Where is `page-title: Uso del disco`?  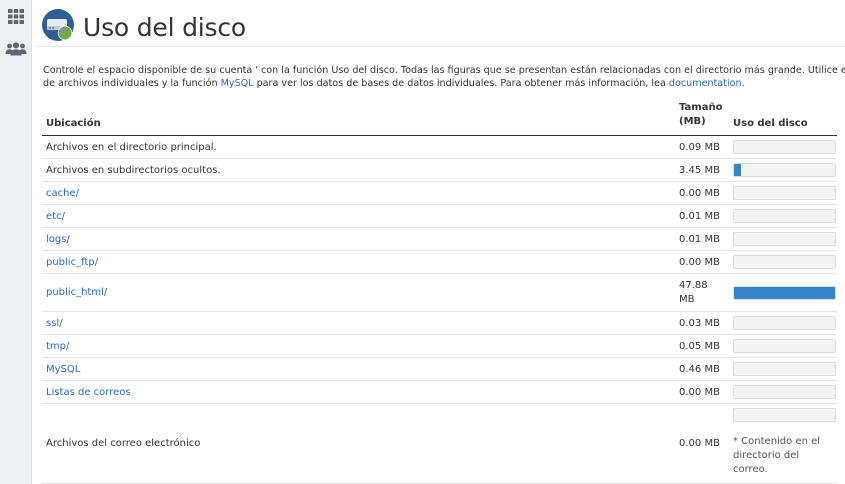 page-title: Uso del disco is located at coordinates (164, 27).